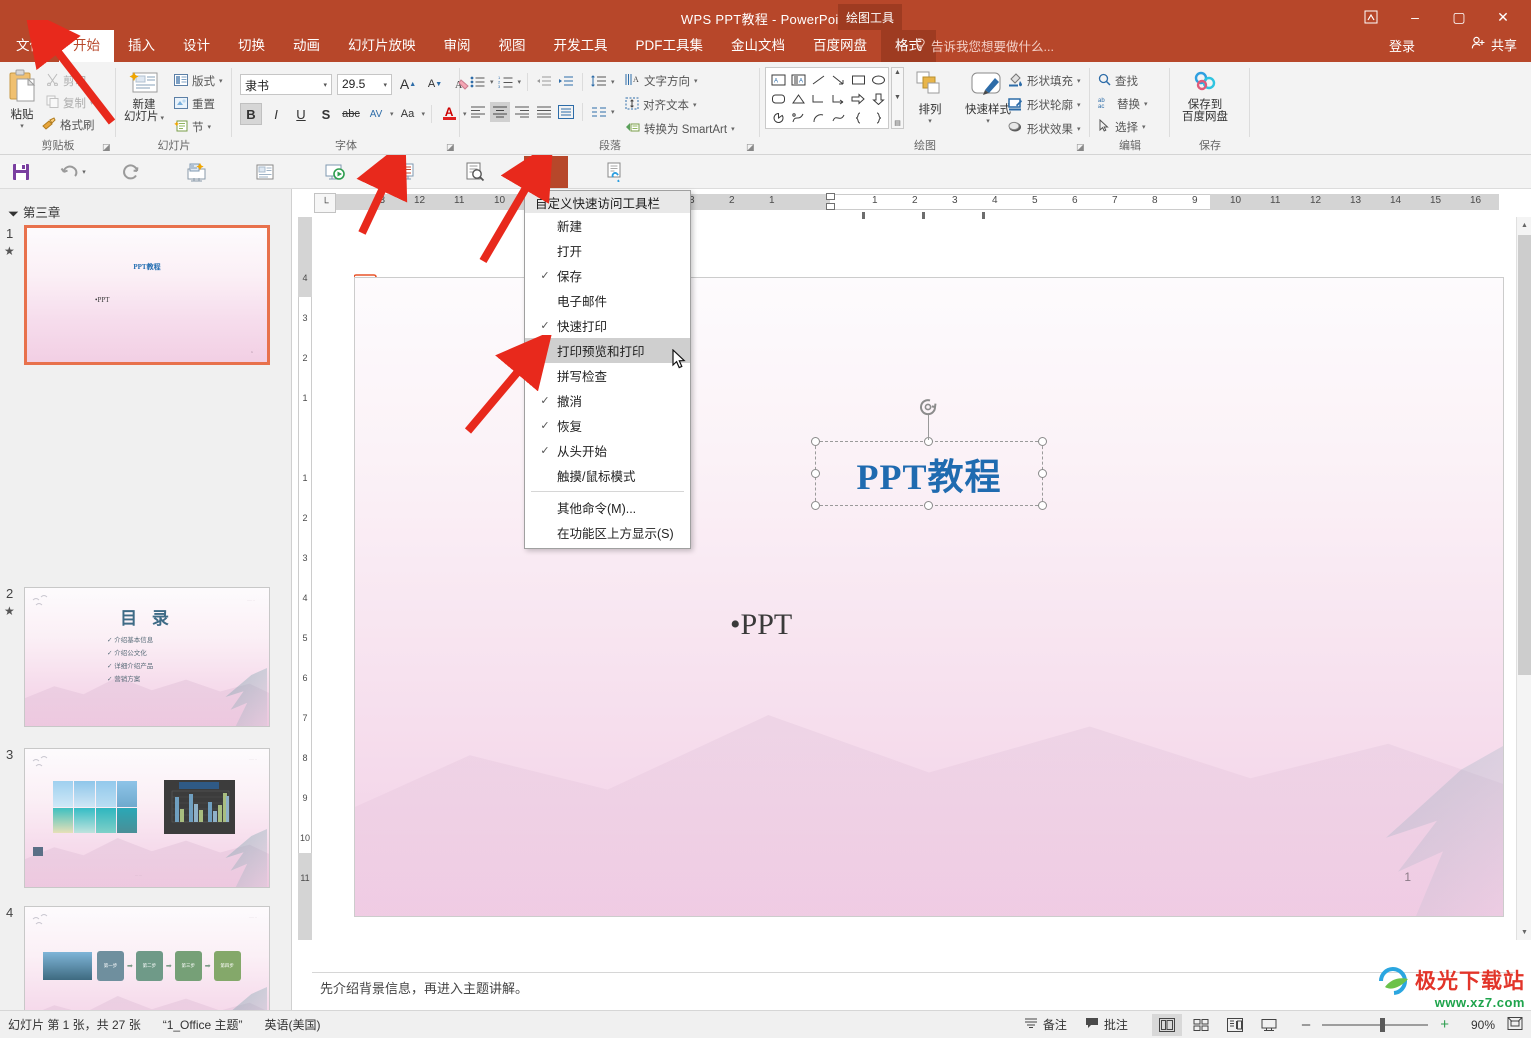 This screenshot has width=1531, height=1038. What do you see at coordinates (1402, 45) in the screenshot?
I see `signin-button: 登录` at bounding box center [1402, 45].